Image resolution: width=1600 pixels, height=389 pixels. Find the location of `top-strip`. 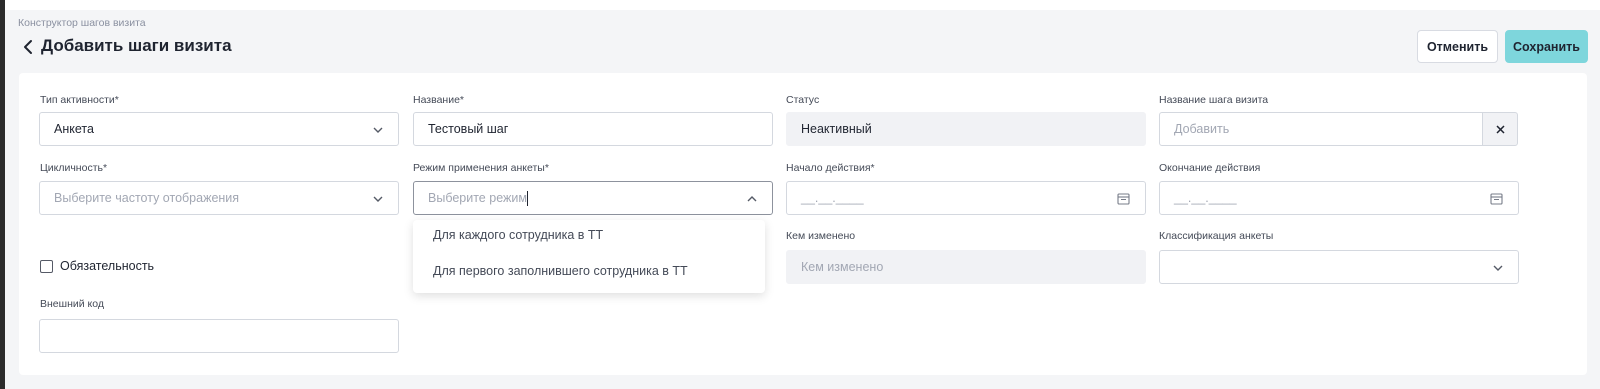

top-strip is located at coordinates (802, 5).